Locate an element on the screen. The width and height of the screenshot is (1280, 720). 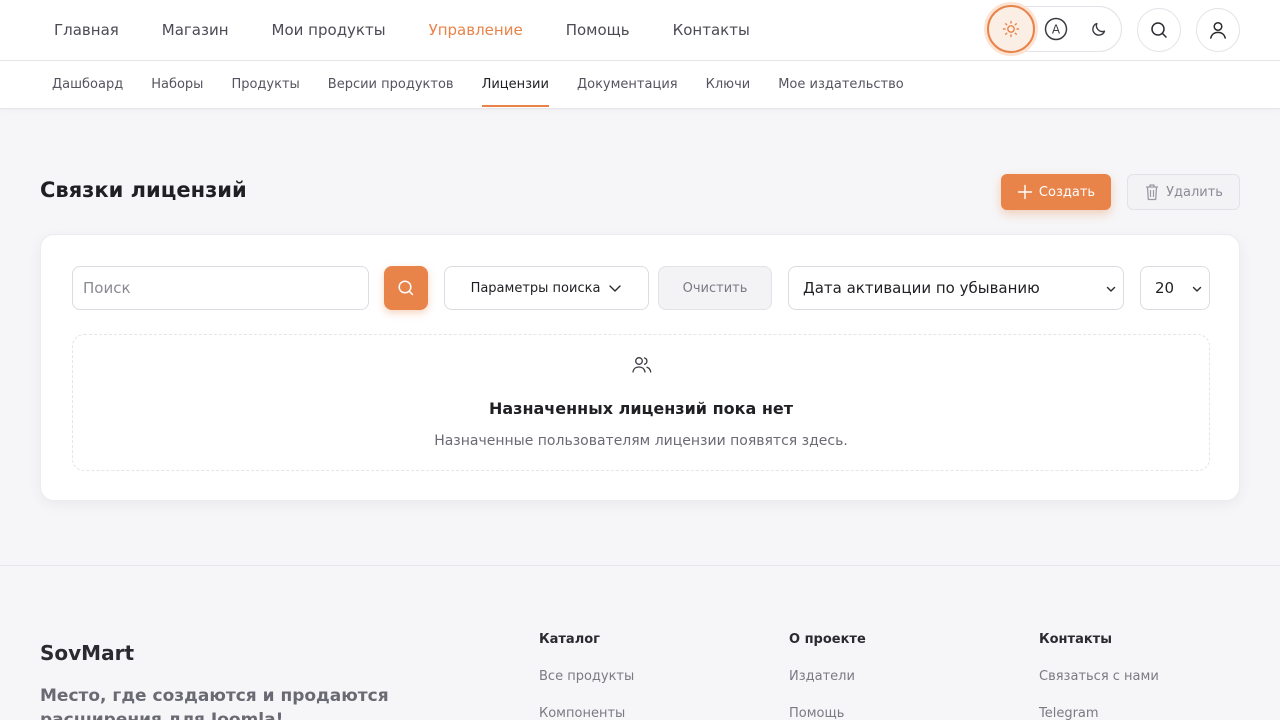
footer-column-about: О проекте Издатели Помощь is located at coordinates (827, 676).